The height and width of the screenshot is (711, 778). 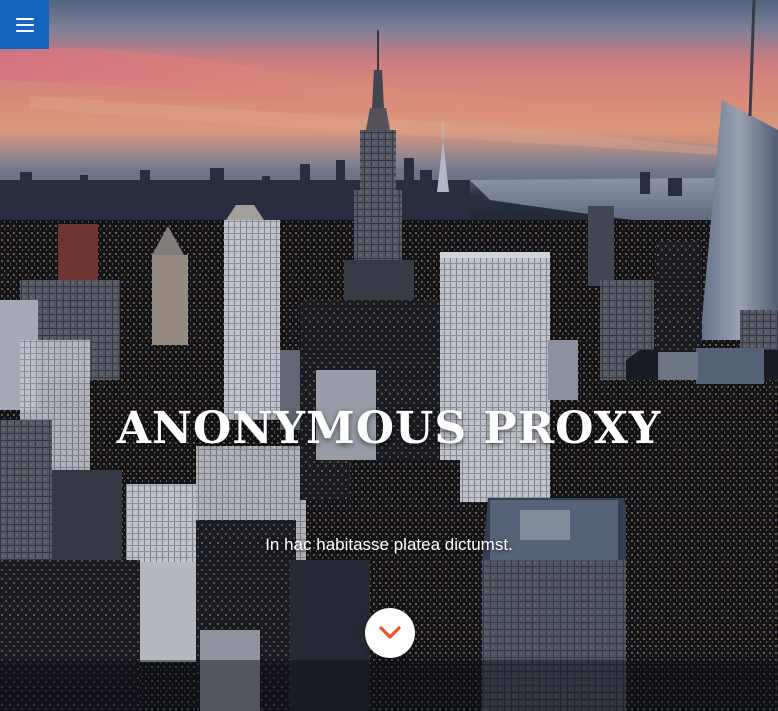 I want to click on menu-button, so click(x=24, y=24).